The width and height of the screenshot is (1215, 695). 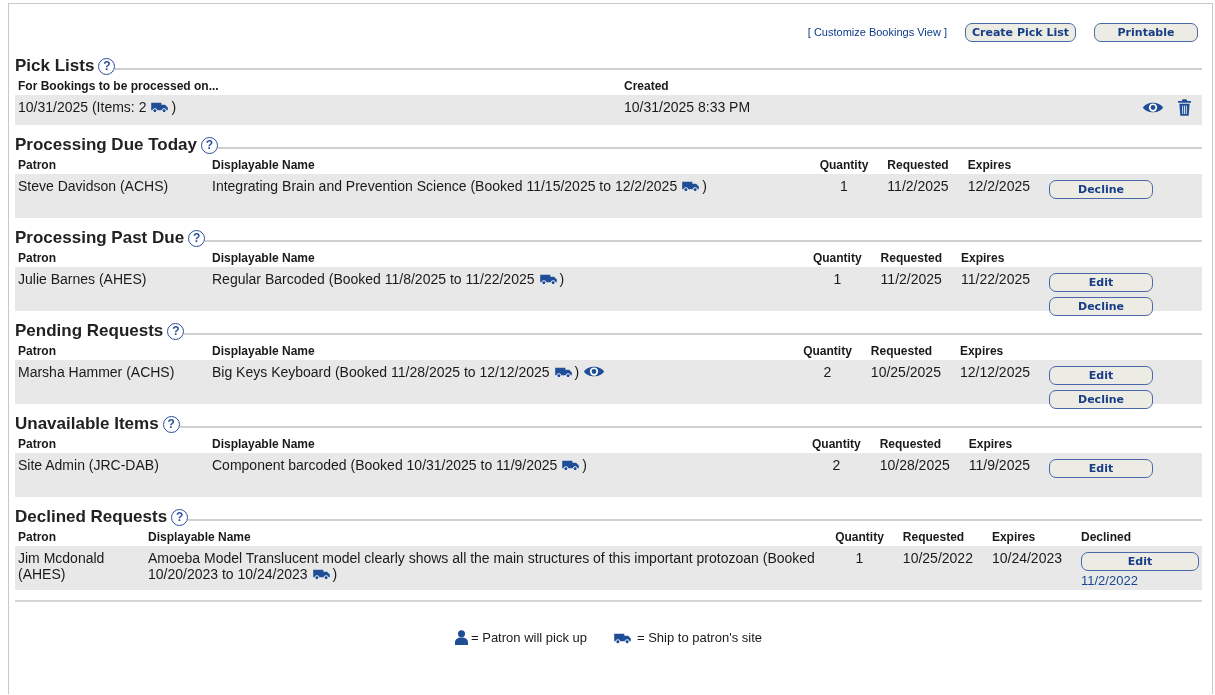 I want to click on requested-date: 10/28/2025, so click(x=914, y=465).